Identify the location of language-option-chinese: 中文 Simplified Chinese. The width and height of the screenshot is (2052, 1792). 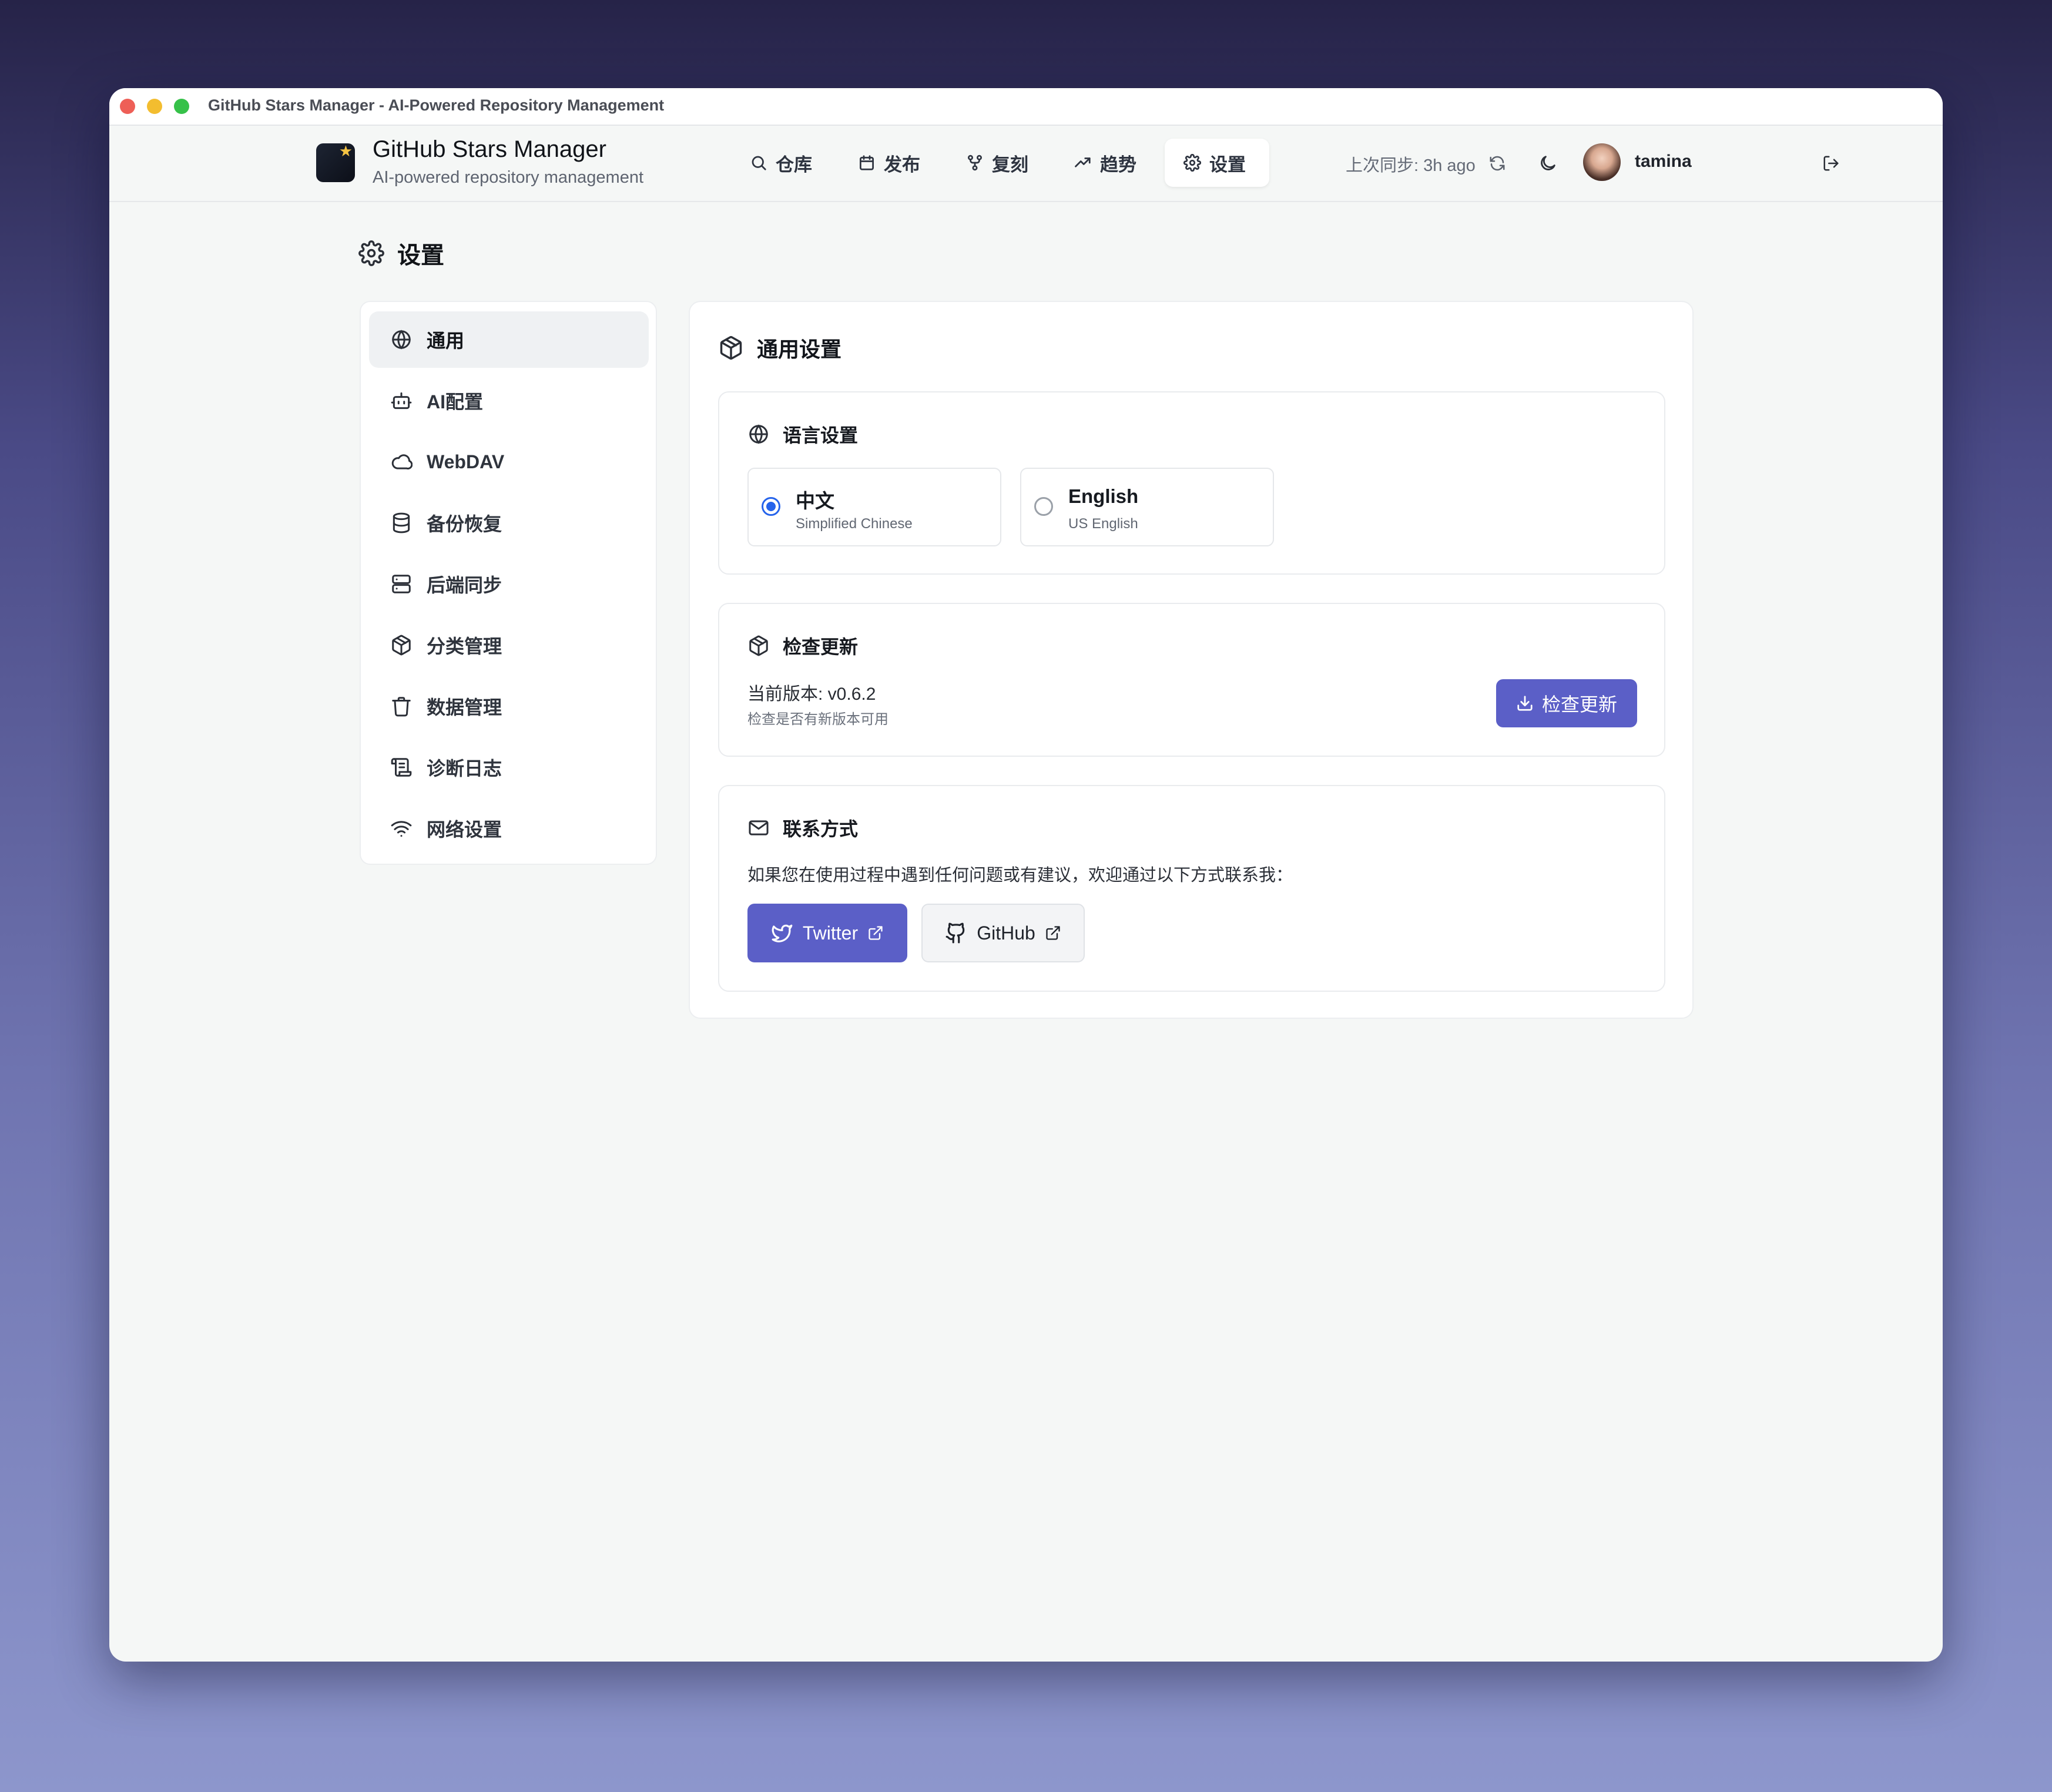
(874, 507).